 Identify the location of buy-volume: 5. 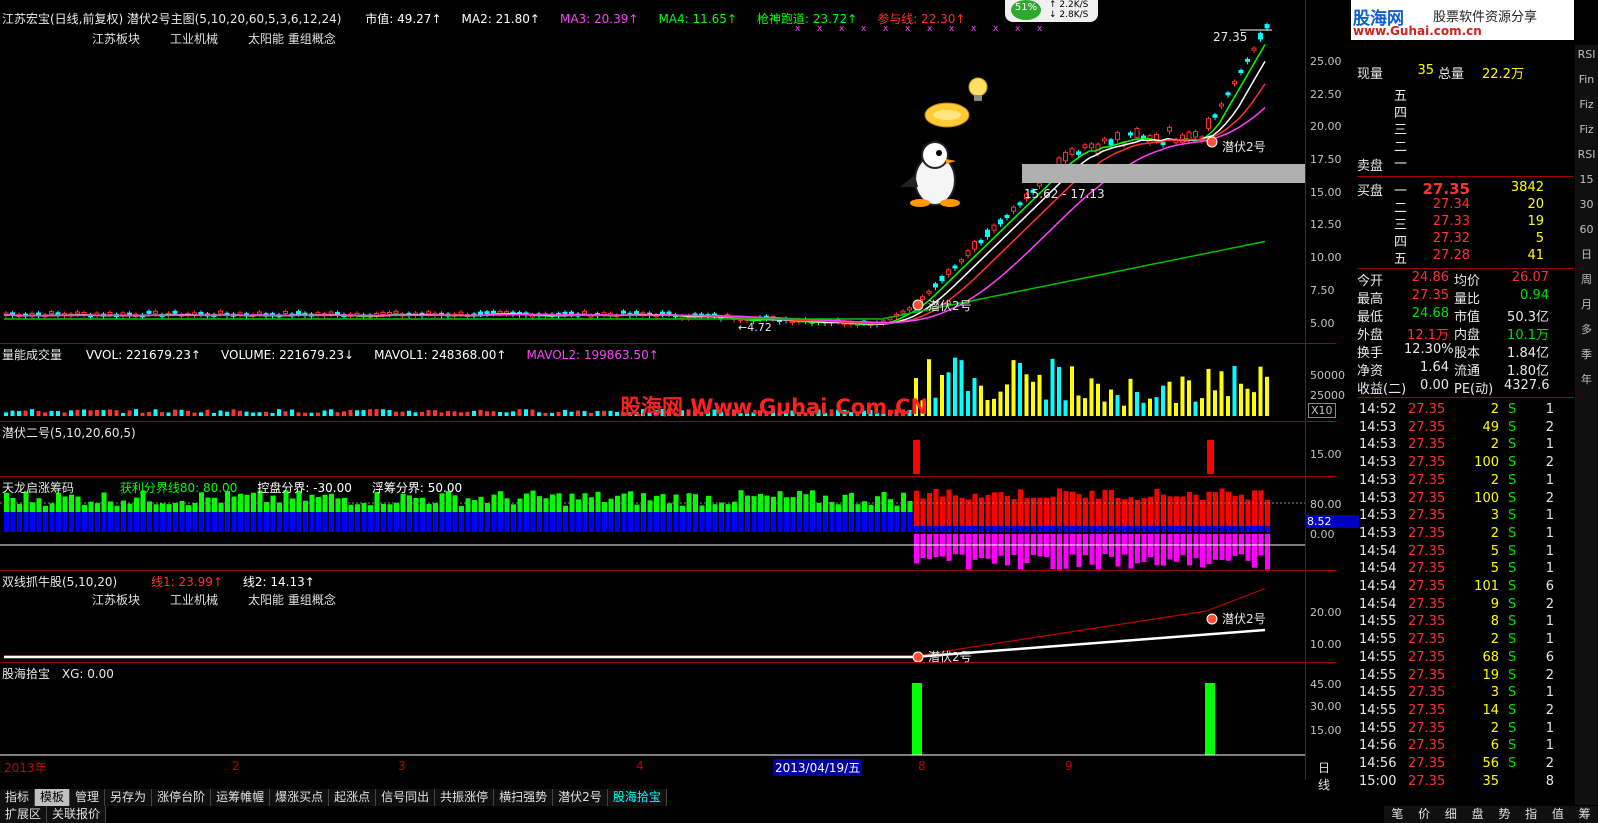
(1539, 238).